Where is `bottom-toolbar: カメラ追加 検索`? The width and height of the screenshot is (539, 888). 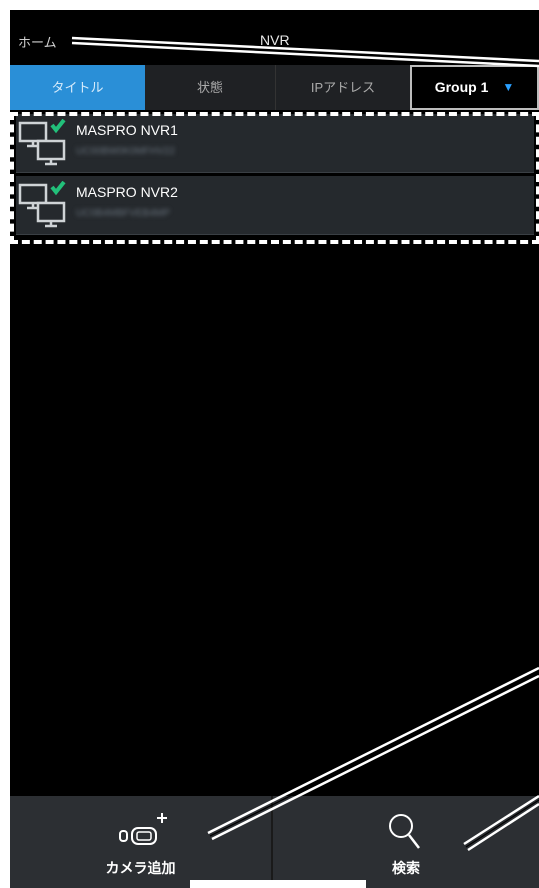
bottom-toolbar: カメラ追加 検索 is located at coordinates (274, 842).